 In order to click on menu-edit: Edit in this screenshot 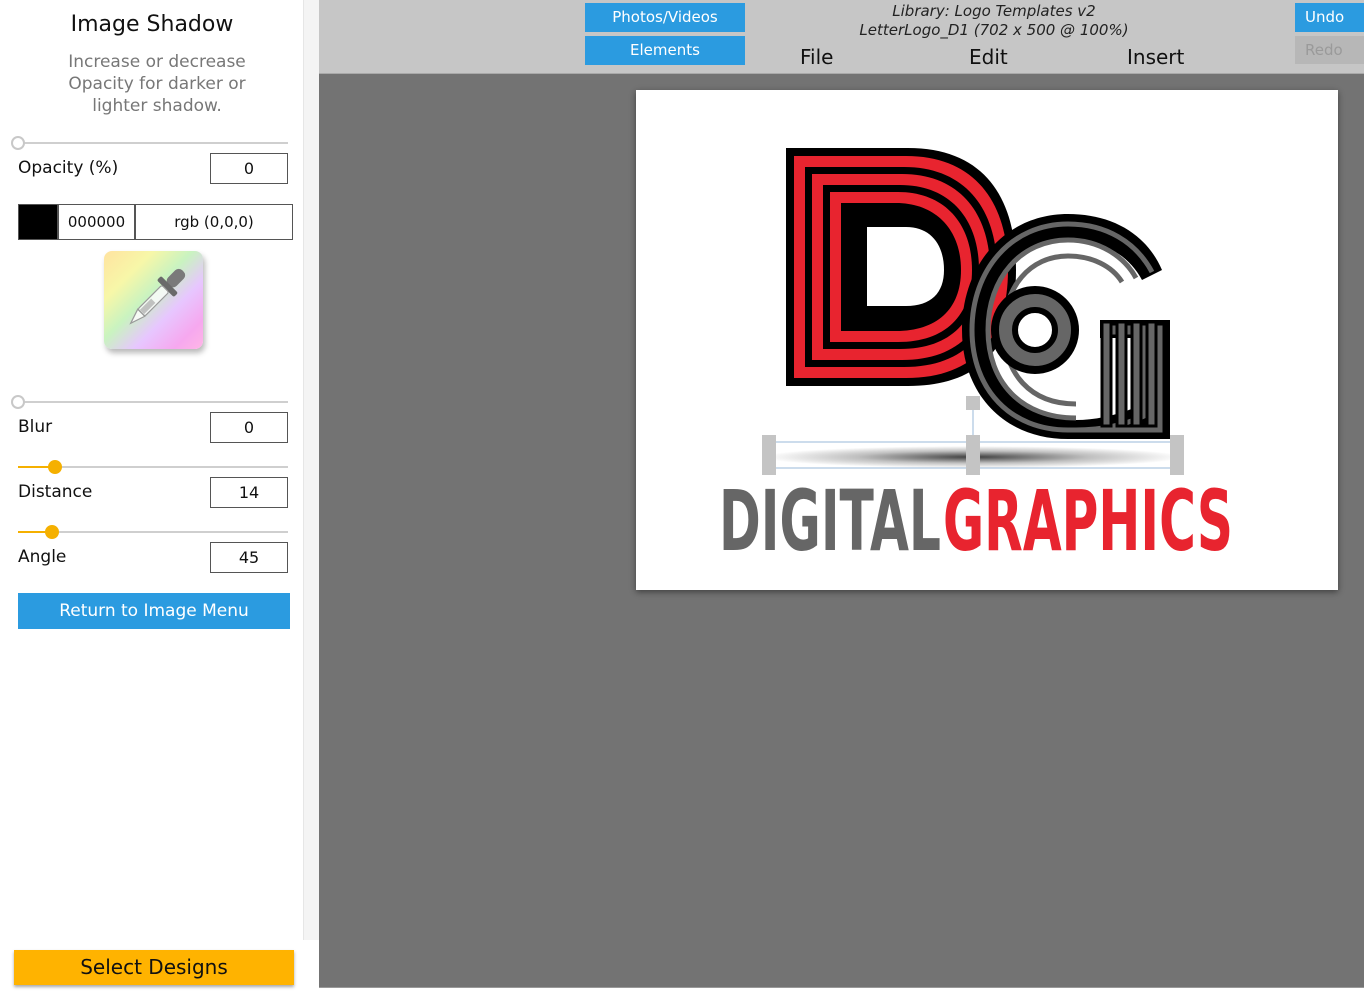, I will do `click(988, 57)`.